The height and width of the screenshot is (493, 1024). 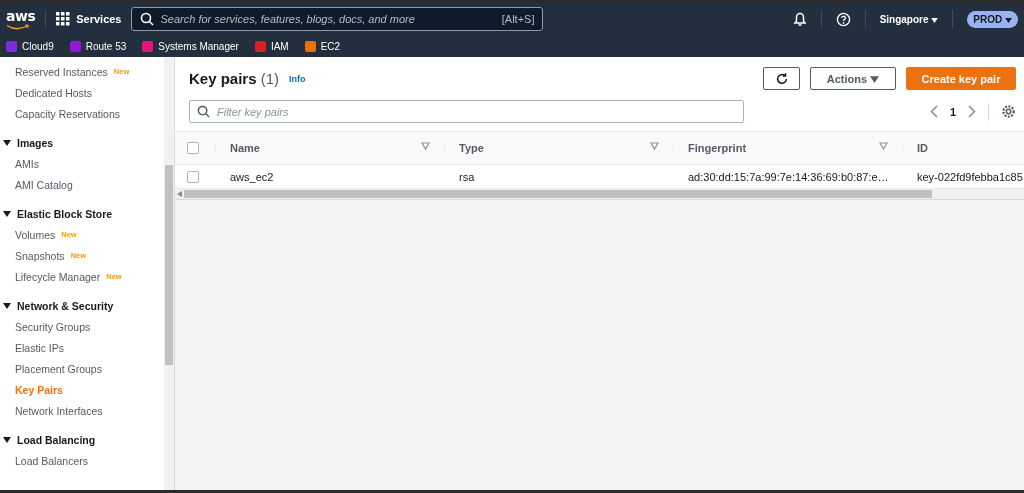 I want to click on section-header: Load Balancing, so click(x=82, y=439).